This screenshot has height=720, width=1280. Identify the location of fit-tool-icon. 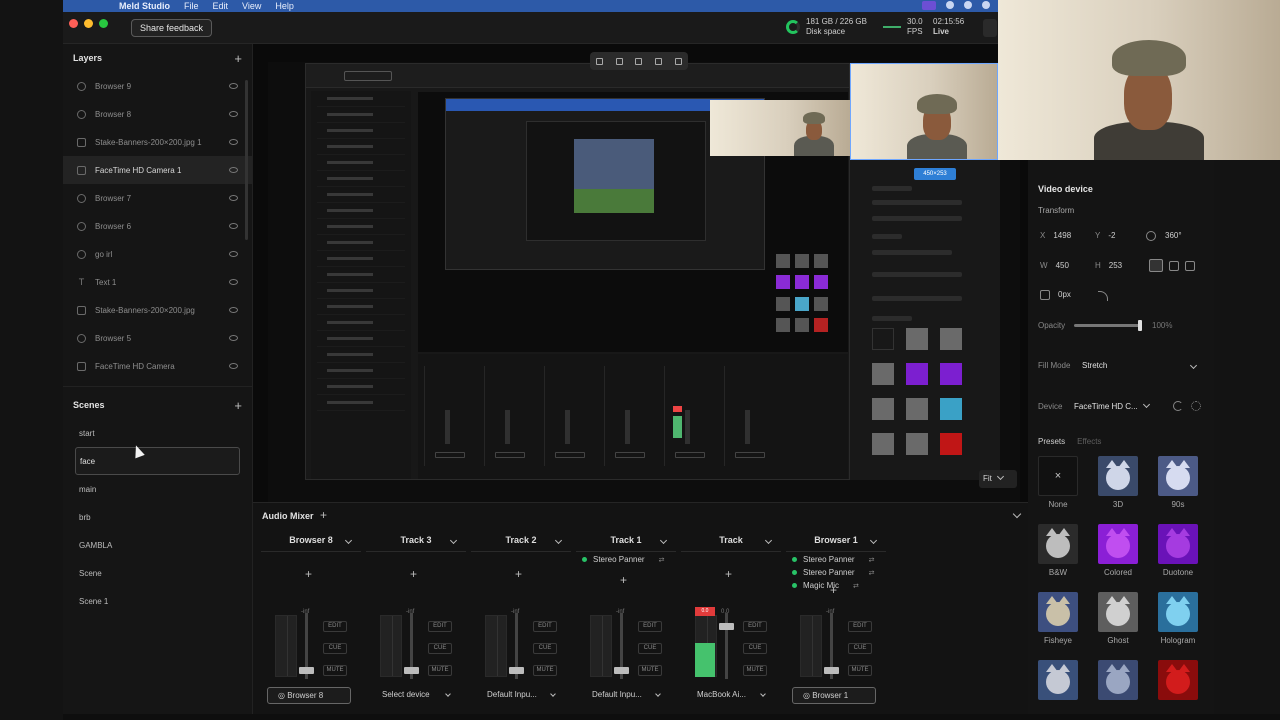
(619, 61).